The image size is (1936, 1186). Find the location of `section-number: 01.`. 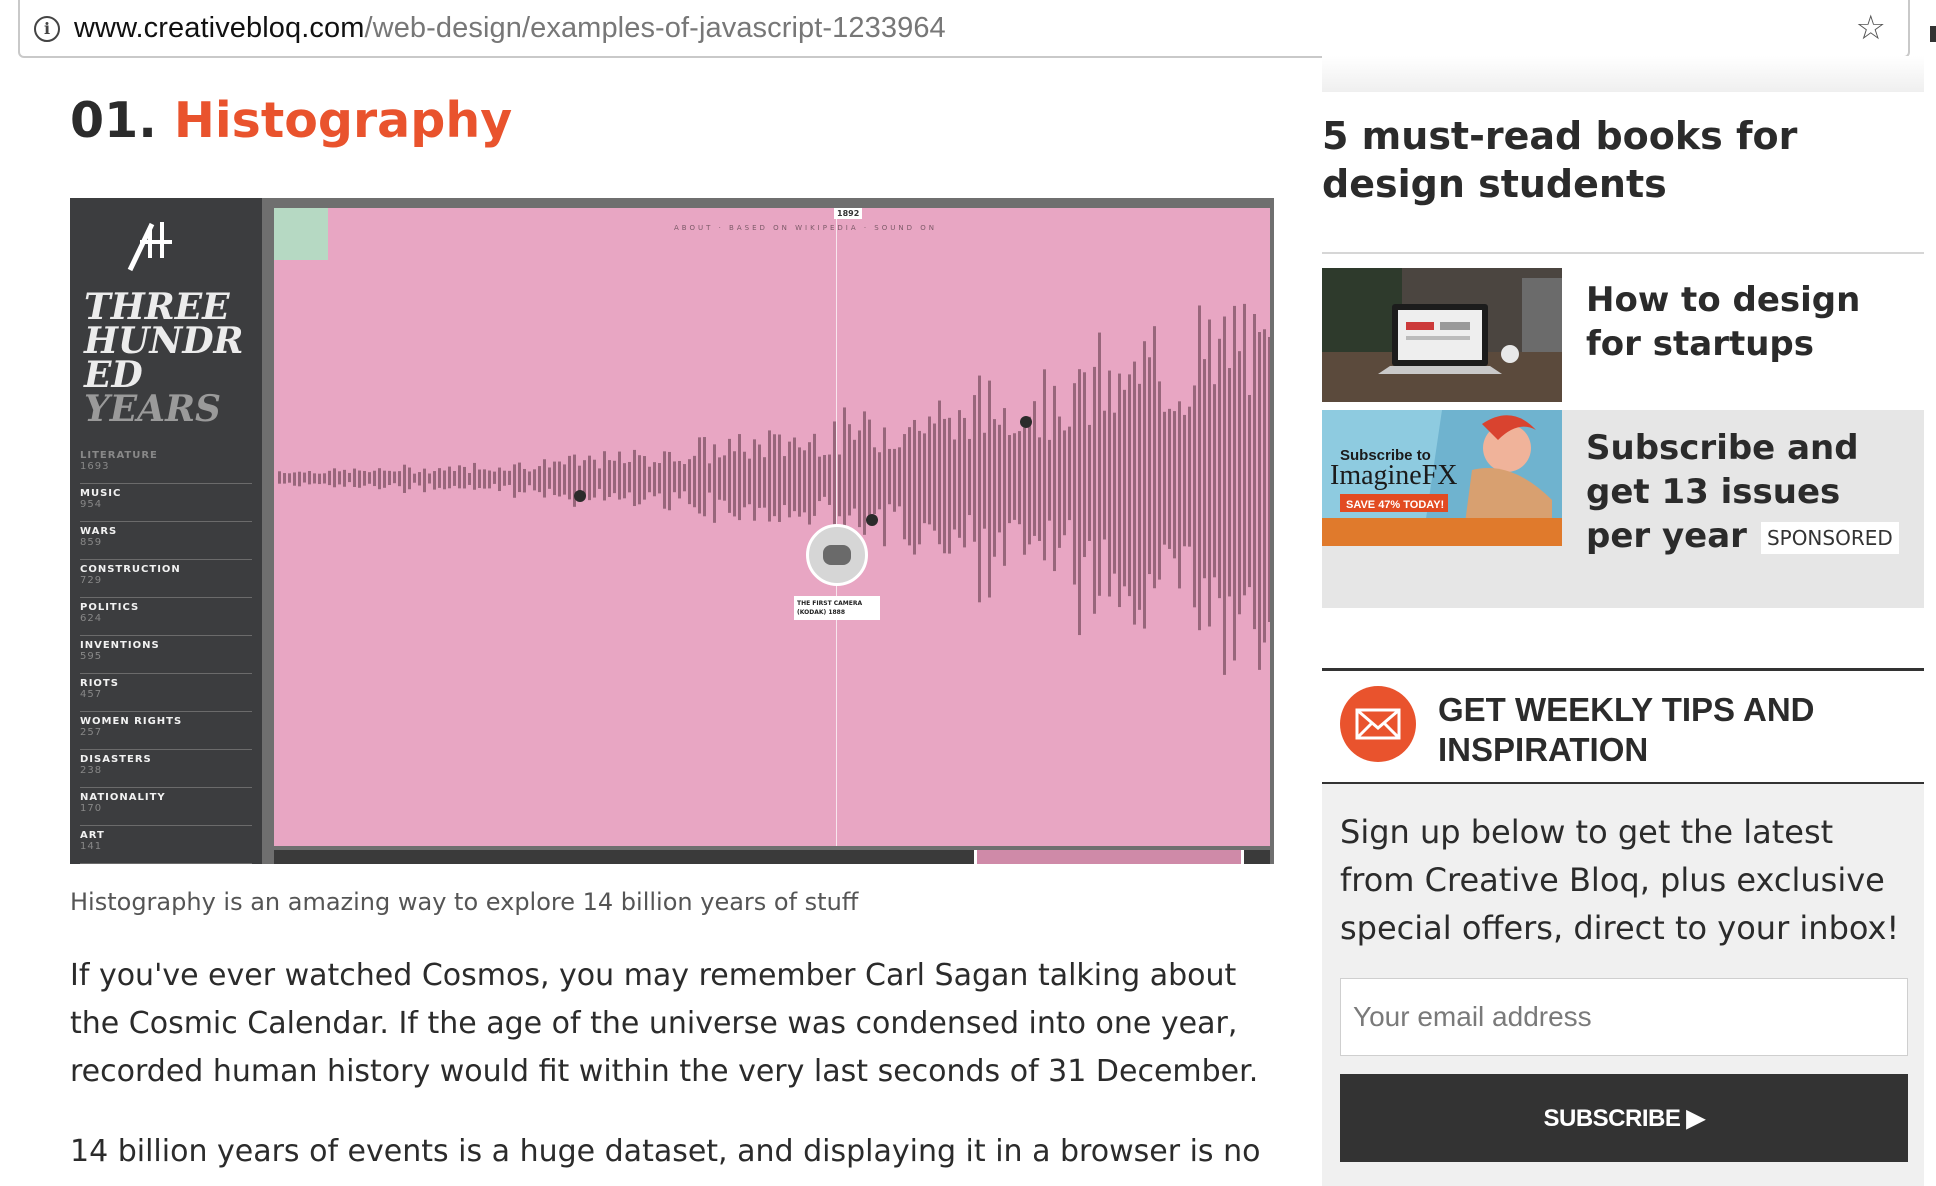

section-number: 01. is located at coordinates (113, 120).